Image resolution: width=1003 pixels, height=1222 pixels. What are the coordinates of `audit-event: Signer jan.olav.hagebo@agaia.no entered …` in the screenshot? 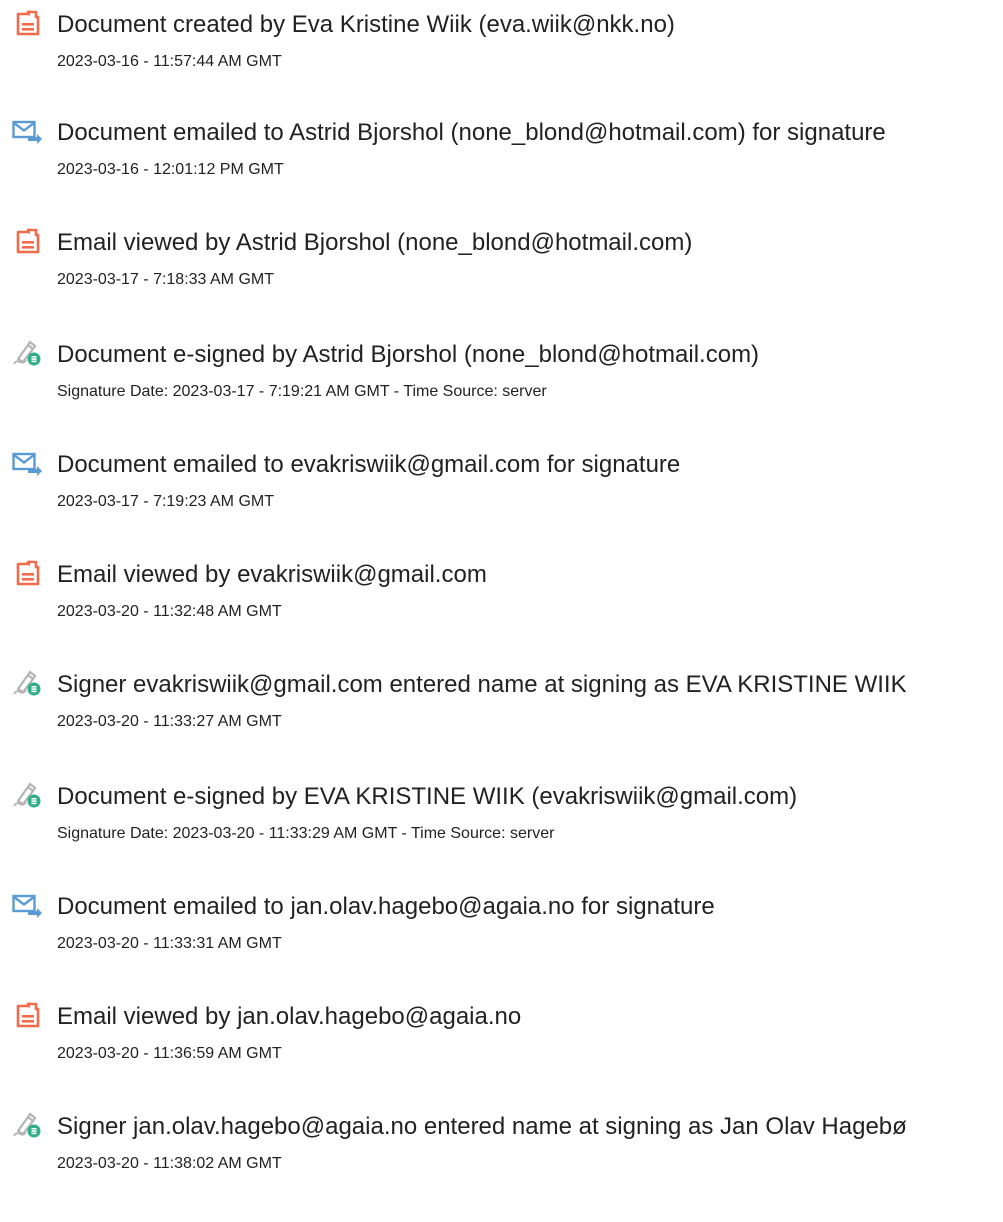 It's located at (501, 1152).